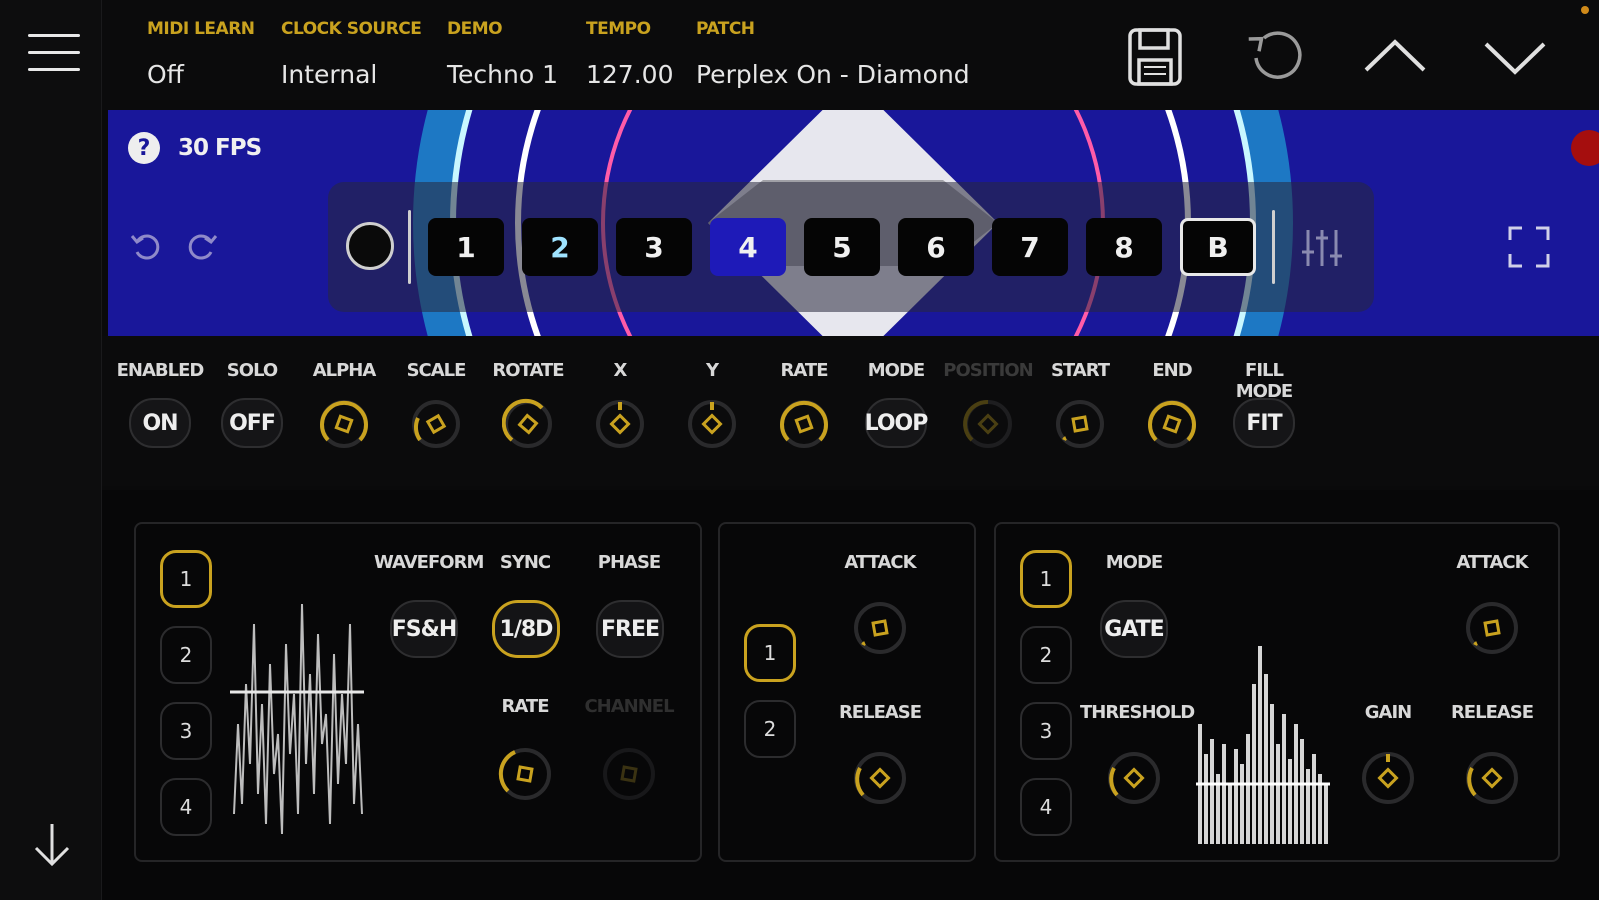  What do you see at coordinates (220, 148) in the screenshot?
I see `fps-text: 30 FPS` at bounding box center [220, 148].